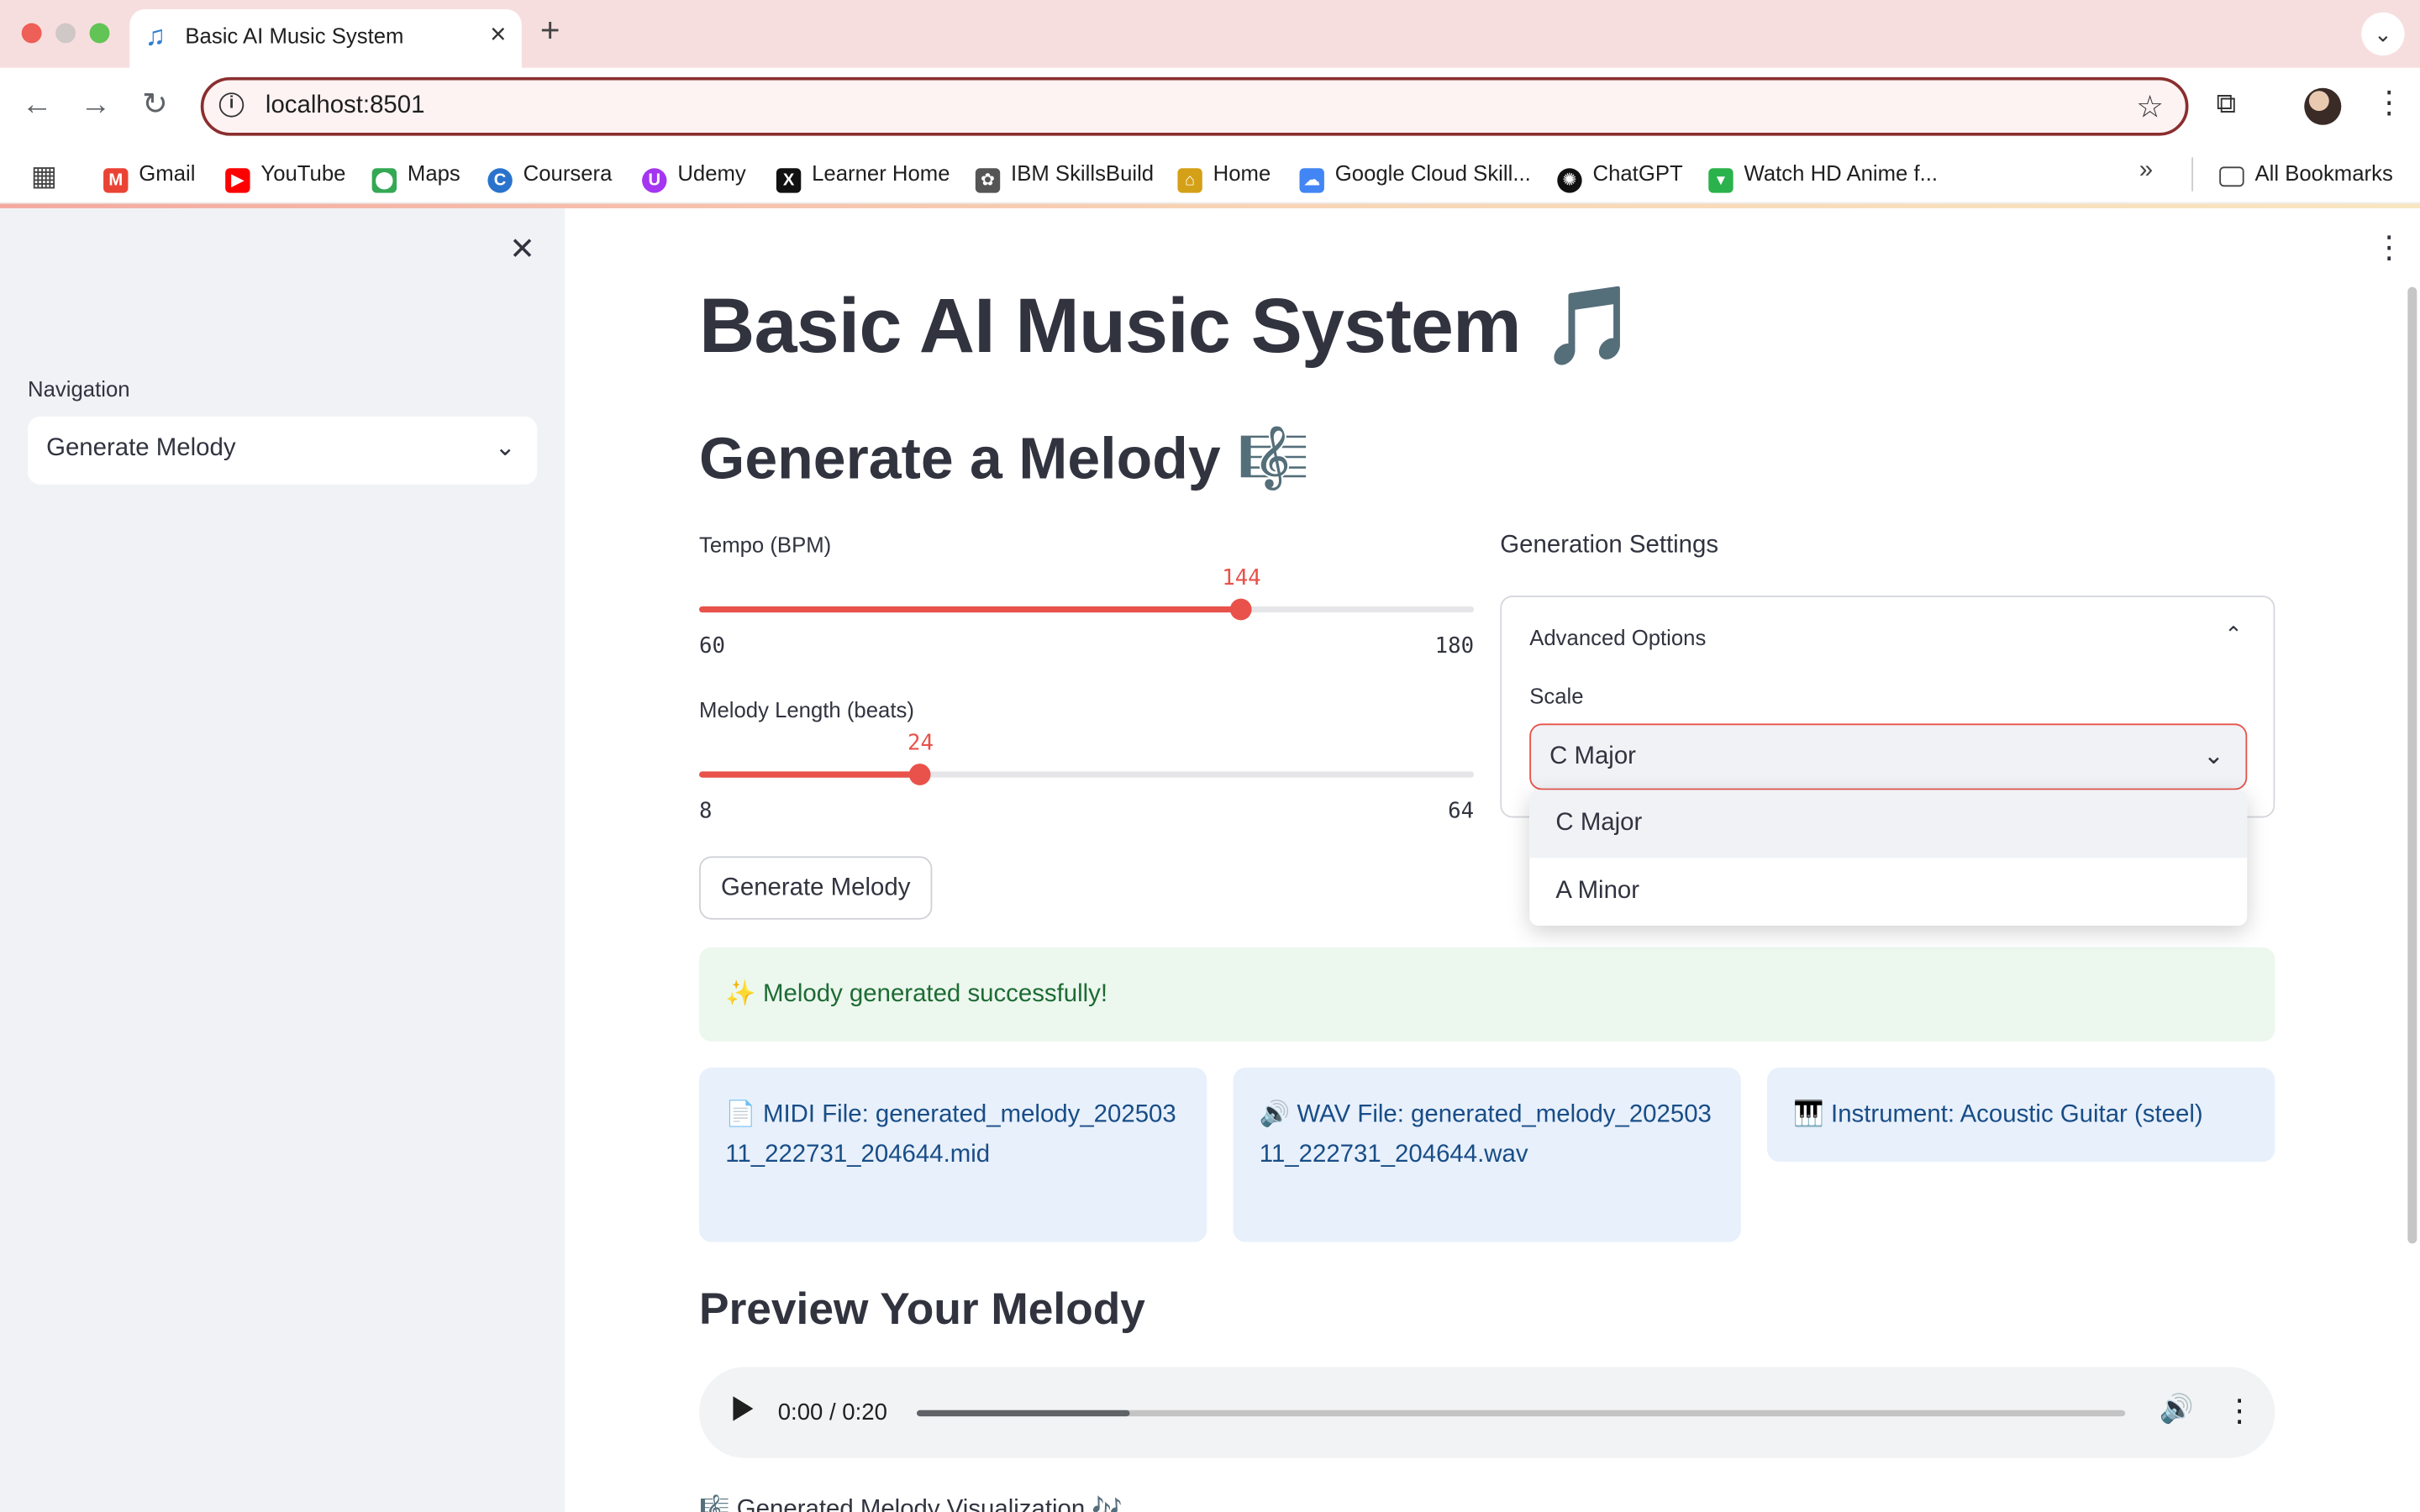 This screenshot has width=2420, height=1512. Describe the element at coordinates (1557, 696) in the screenshot. I see `scale-label: Scale` at that location.